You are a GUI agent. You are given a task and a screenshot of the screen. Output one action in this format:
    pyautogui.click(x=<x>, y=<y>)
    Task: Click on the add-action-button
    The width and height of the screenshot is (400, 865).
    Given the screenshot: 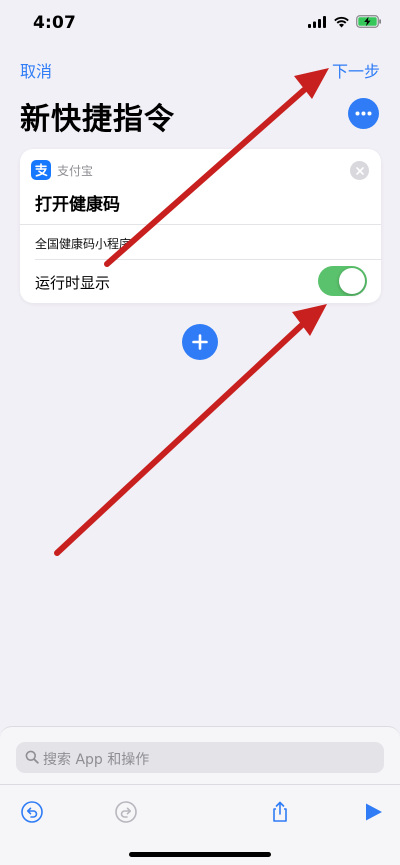 What is the action you would take?
    pyautogui.click(x=200, y=342)
    